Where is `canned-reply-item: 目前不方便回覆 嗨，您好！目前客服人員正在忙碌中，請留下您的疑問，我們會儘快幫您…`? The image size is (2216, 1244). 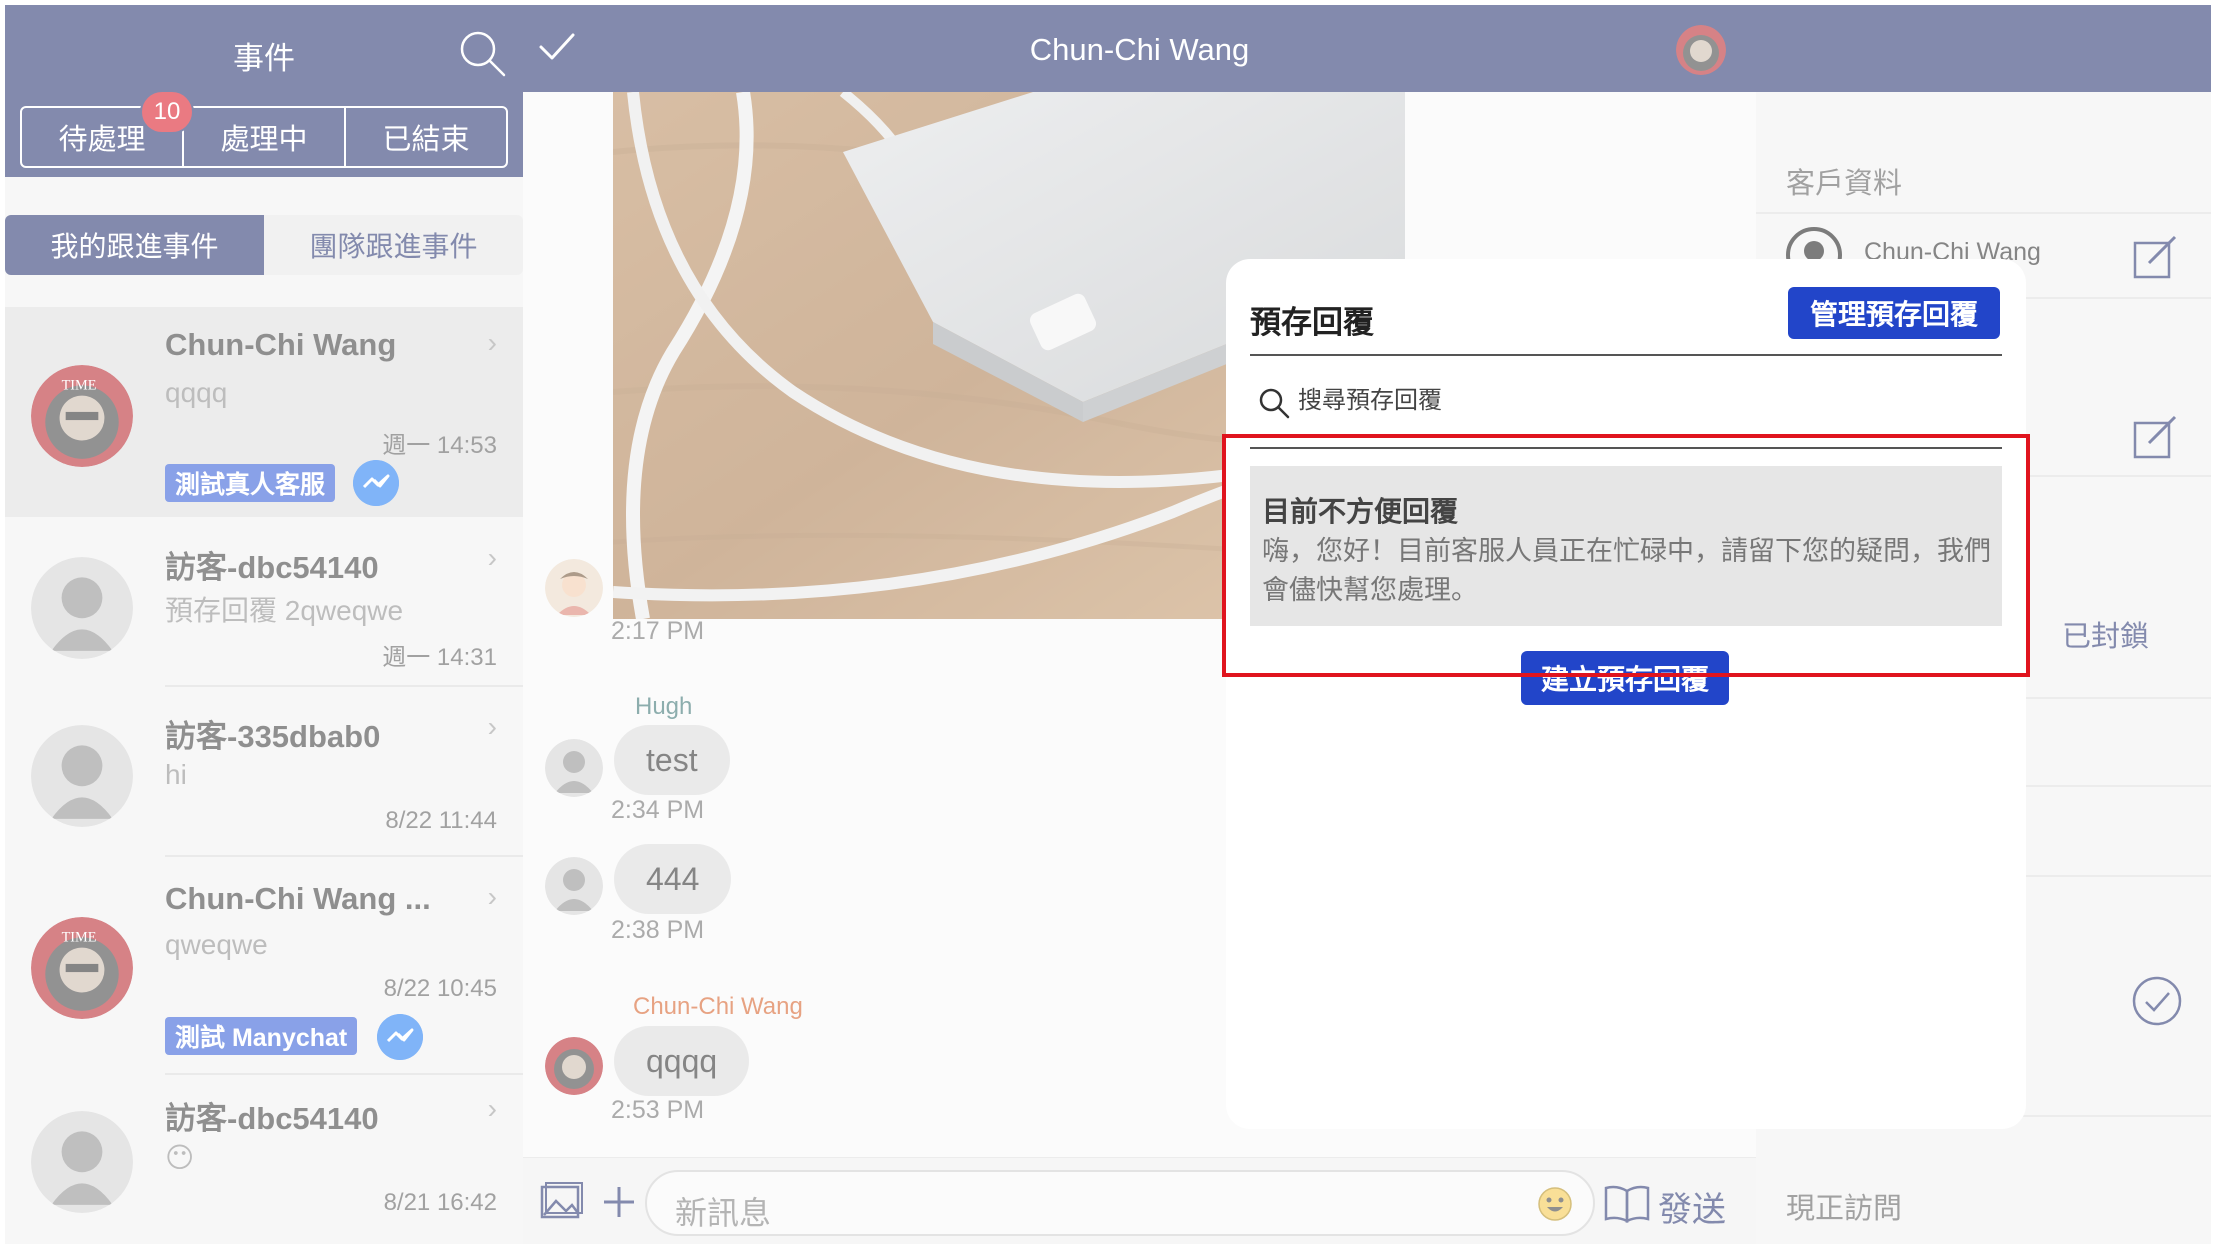 canned-reply-item: 目前不方便回覆 嗨，您好！目前客服人員正在忙碌中，請留下您的疑問，我們會儘快幫您… is located at coordinates (1626, 546).